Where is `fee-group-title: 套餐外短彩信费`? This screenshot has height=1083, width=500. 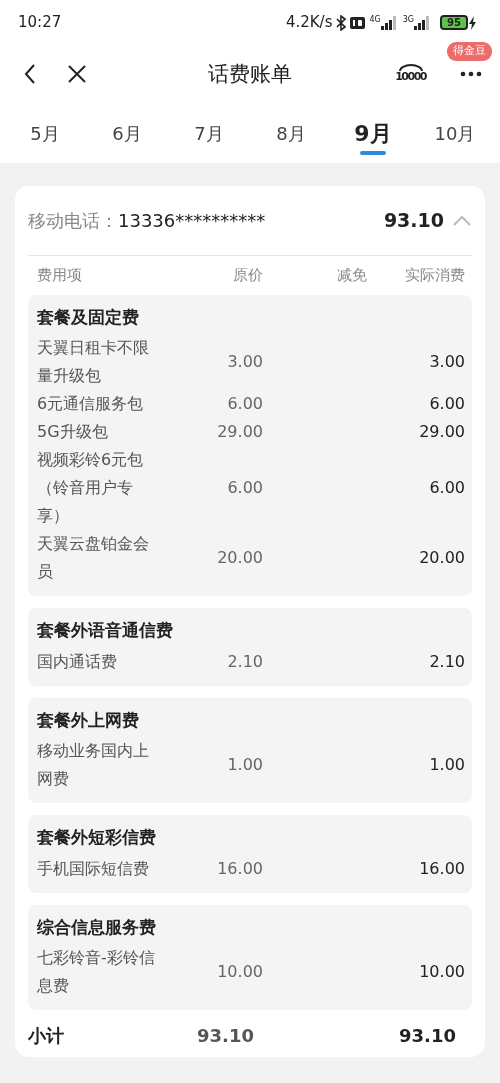 fee-group-title: 套餐外短彩信费 is located at coordinates (97, 837).